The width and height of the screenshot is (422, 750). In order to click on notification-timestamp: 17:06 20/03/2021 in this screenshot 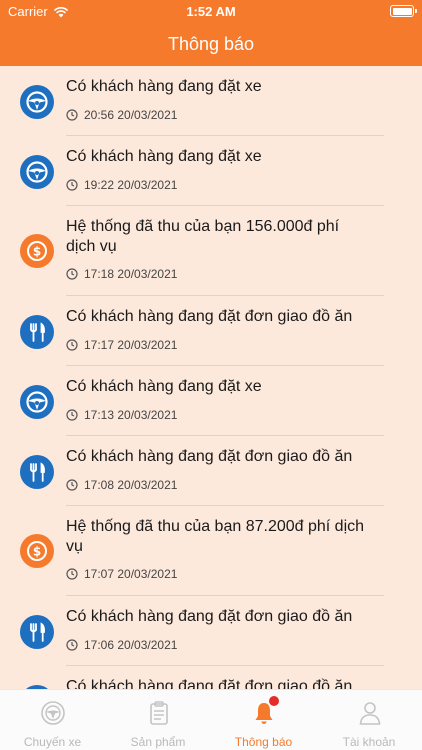, I will do `click(121, 645)`.